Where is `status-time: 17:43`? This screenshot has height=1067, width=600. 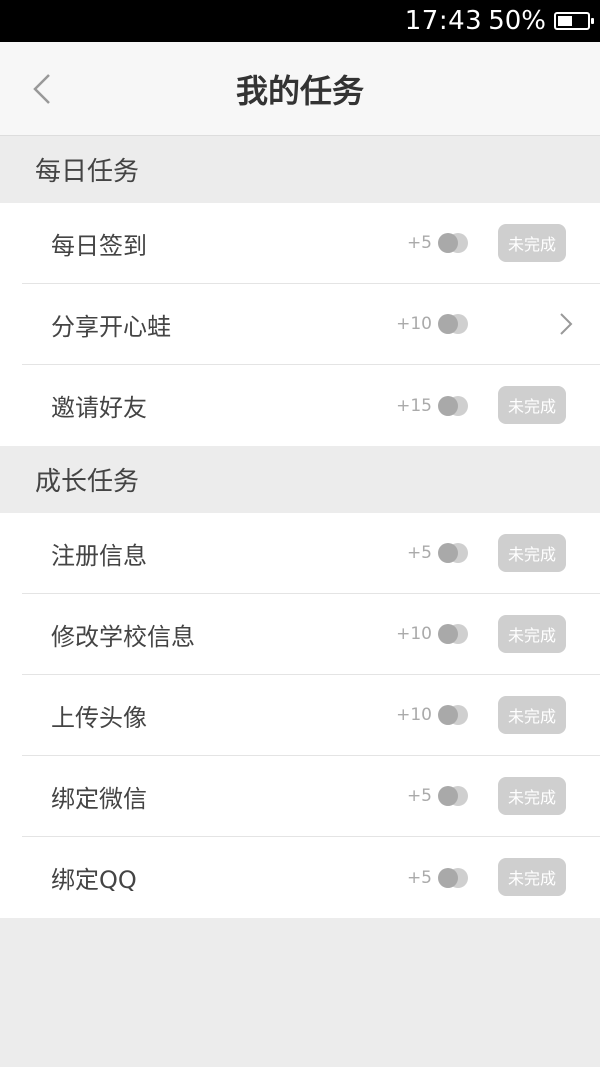
status-time: 17:43 is located at coordinates (443, 21).